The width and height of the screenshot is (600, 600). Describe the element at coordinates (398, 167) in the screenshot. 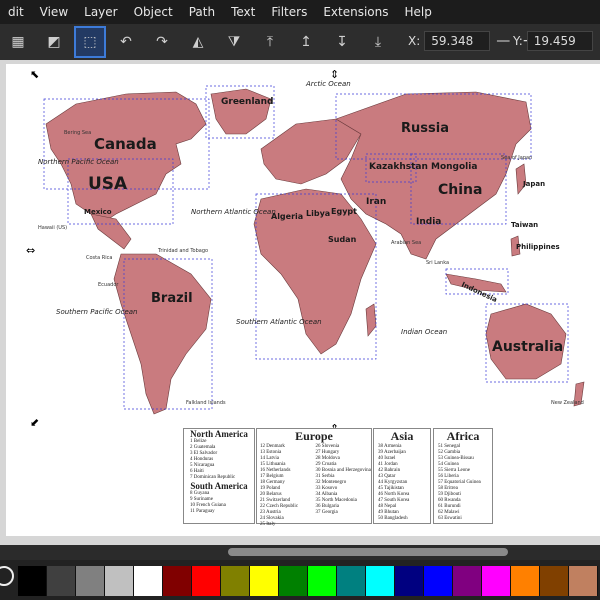

I see `label-kazakhstan: Kazakhstan` at that location.